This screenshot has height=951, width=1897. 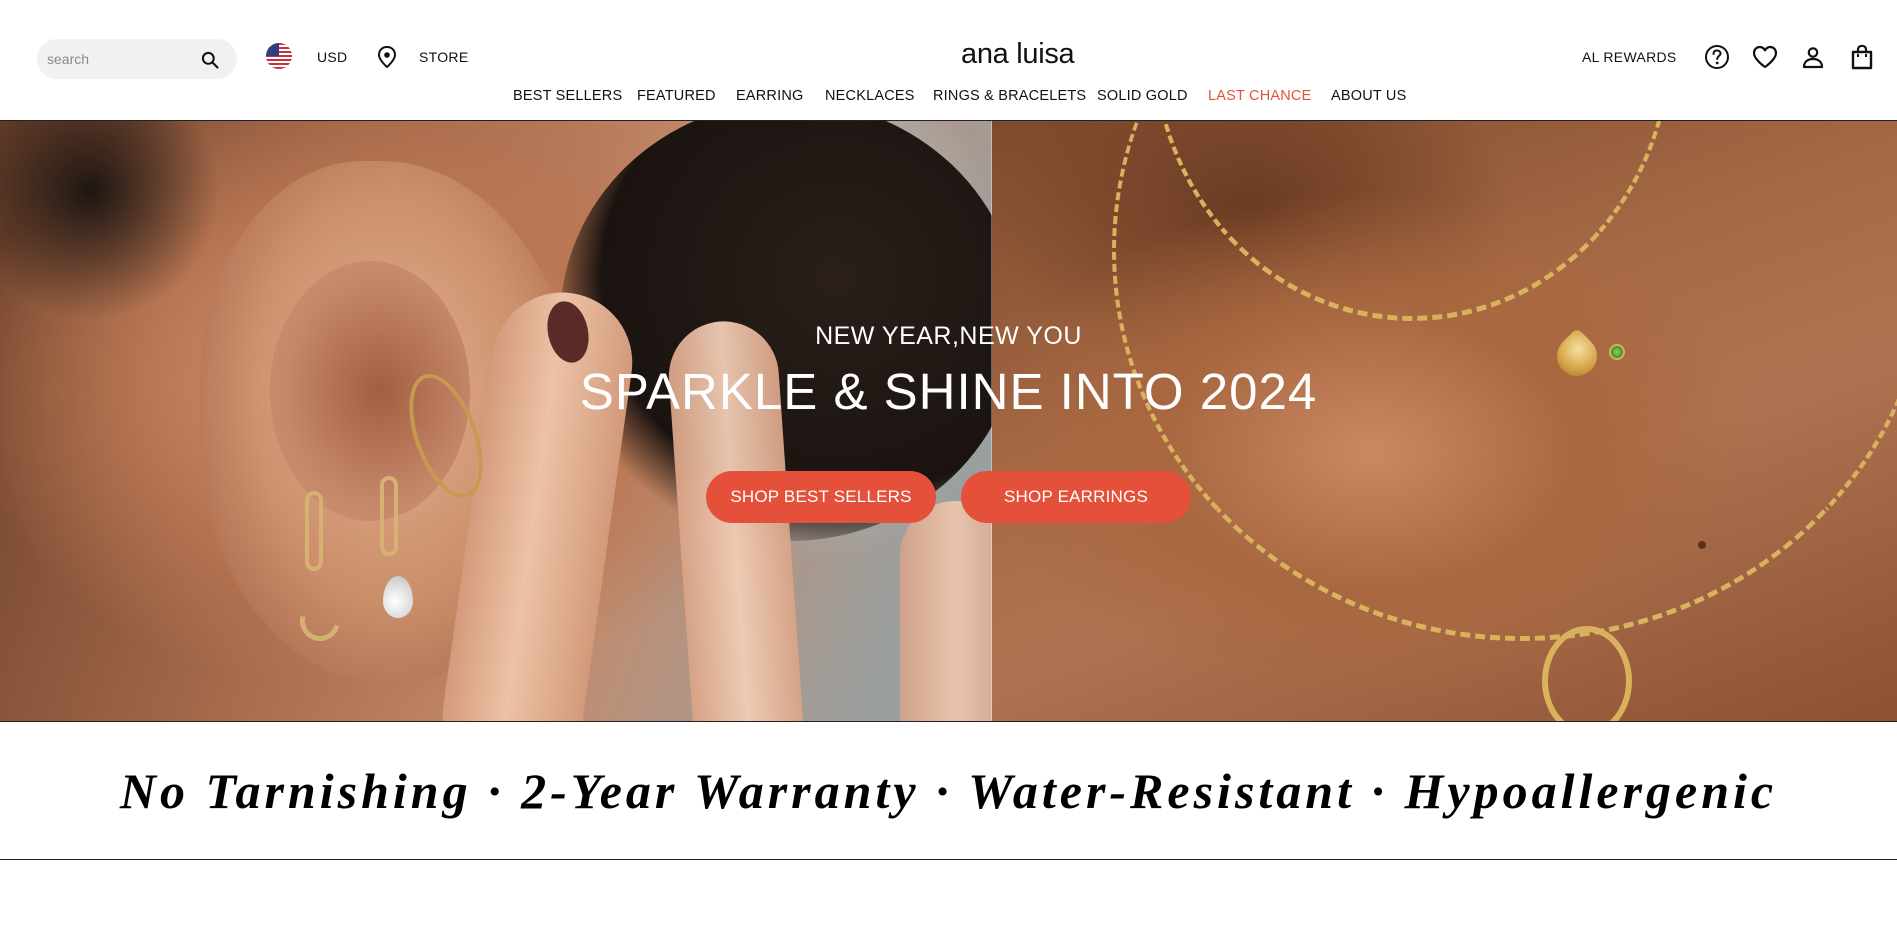 I want to click on search-icon, so click(x=210, y=60).